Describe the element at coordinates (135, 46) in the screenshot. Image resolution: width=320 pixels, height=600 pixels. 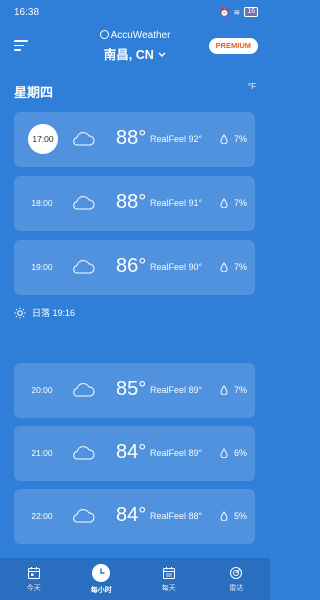
I see `app-header: AccuWeather 南昌, CN PREMIUM` at that location.